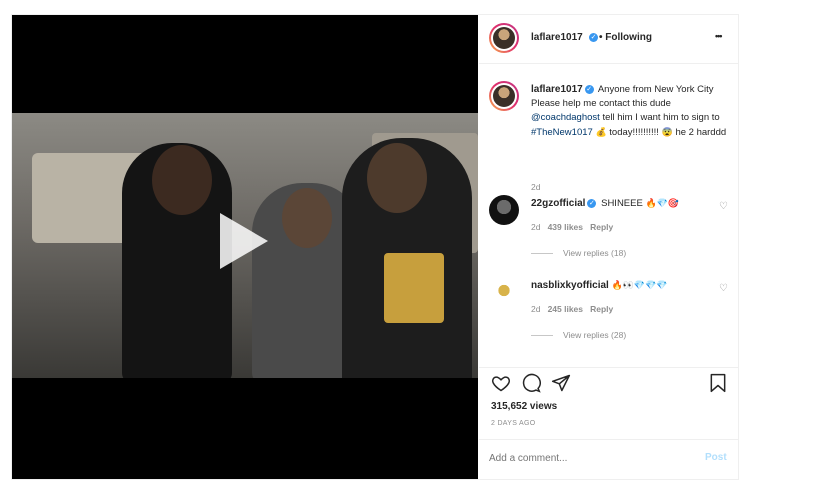  I want to click on post-date: 2 DAYS AGO, so click(513, 423).